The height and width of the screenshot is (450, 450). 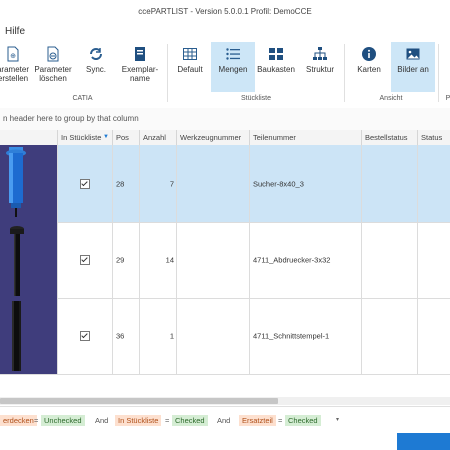 What do you see at coordinates (157, 137) in the screenshot?
I see `column-header-anzahl: Anzahl` at bounding box center [157, 137].